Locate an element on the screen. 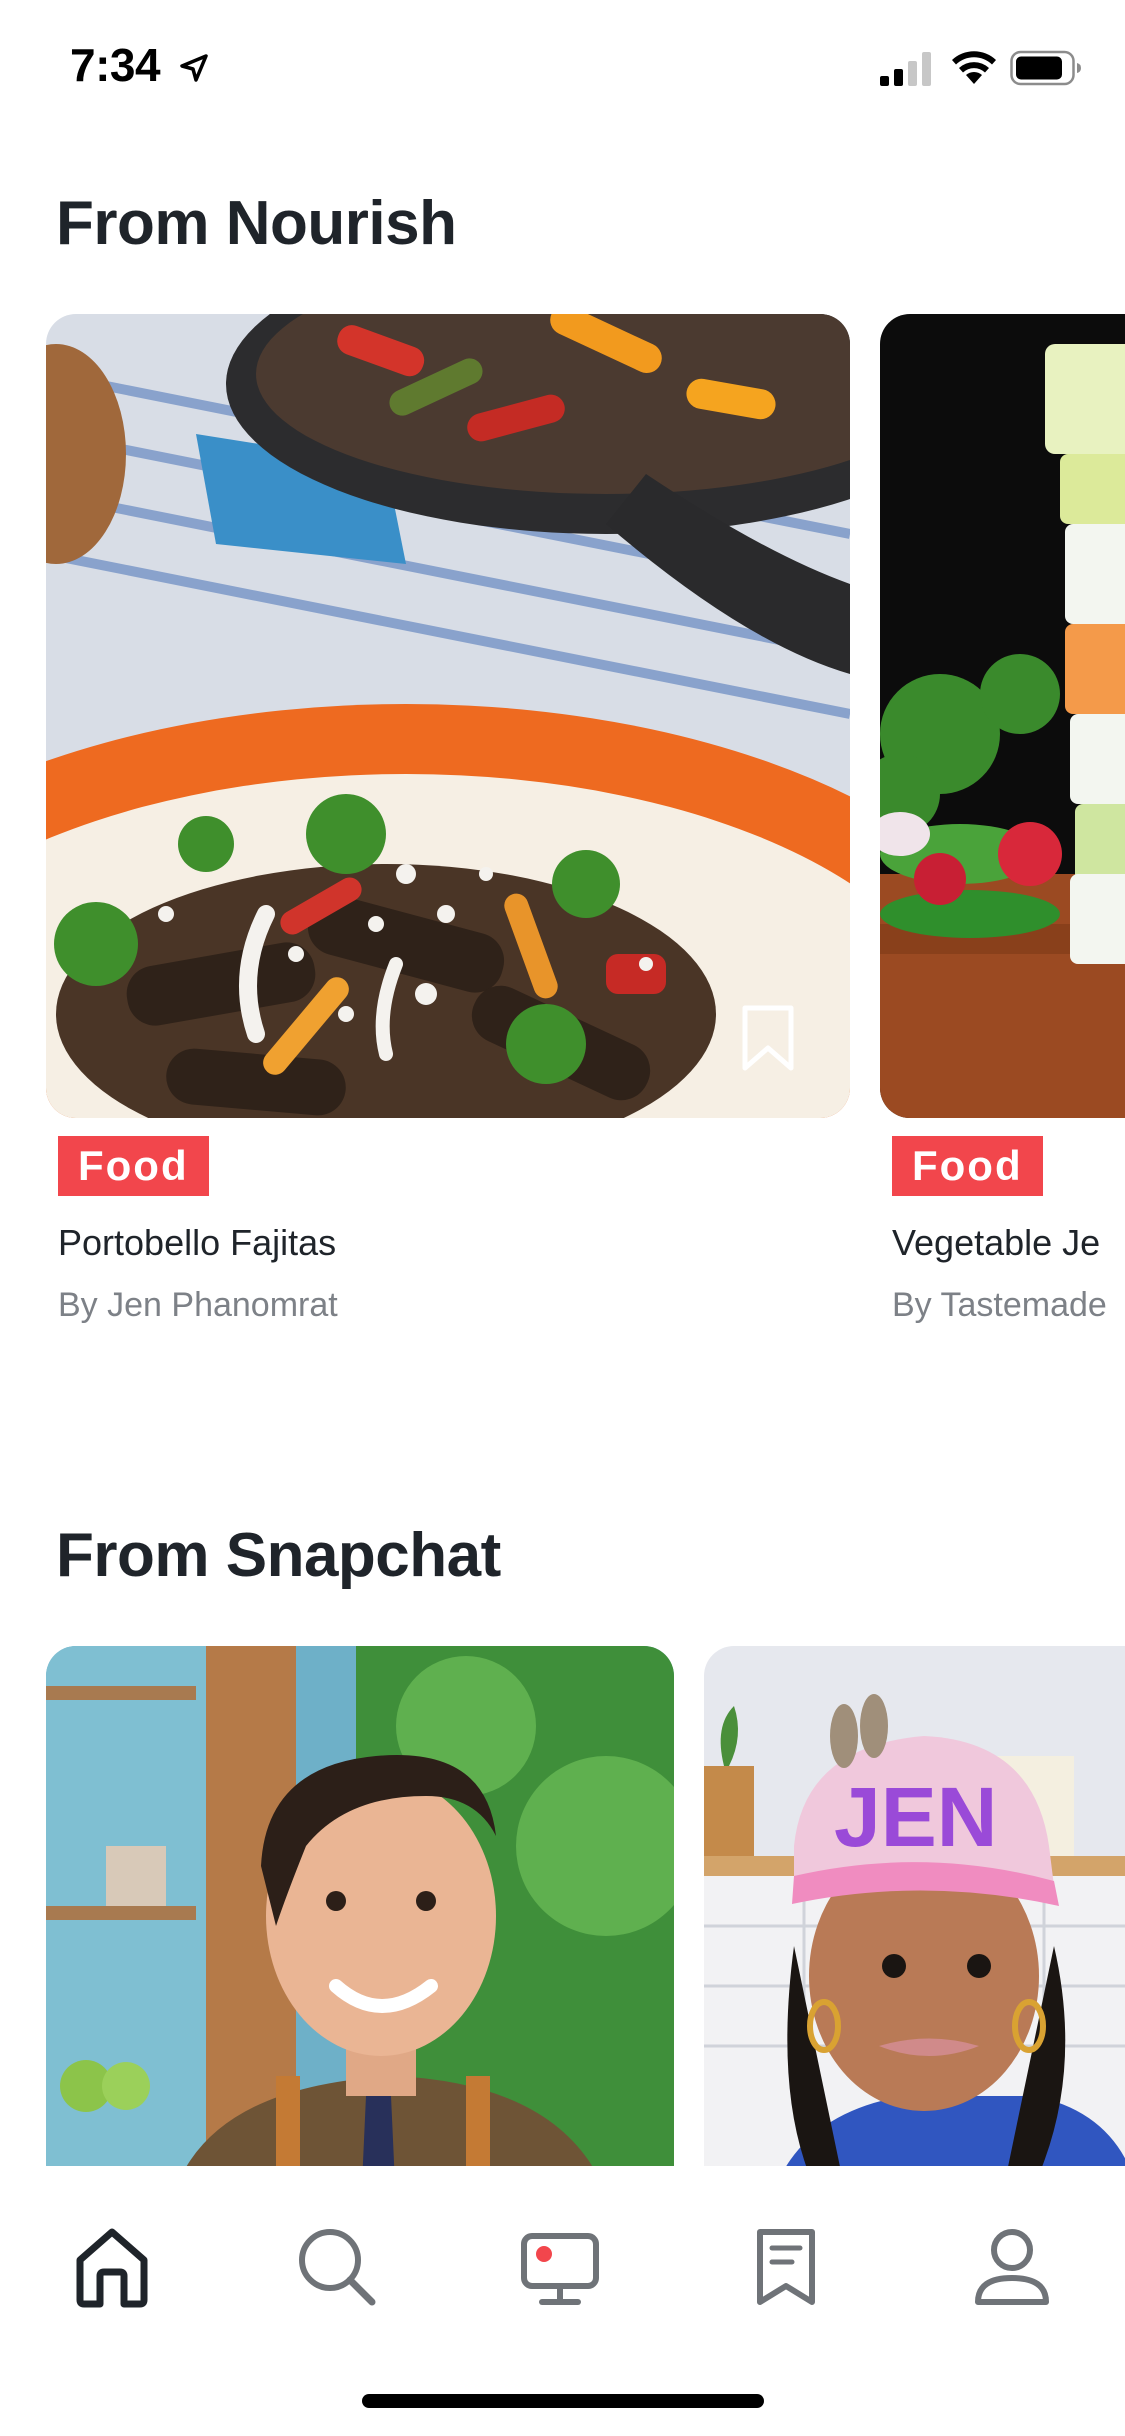 This screenshot has height=2436, width=1125. nav-search is located at coordinates (336, 2266).